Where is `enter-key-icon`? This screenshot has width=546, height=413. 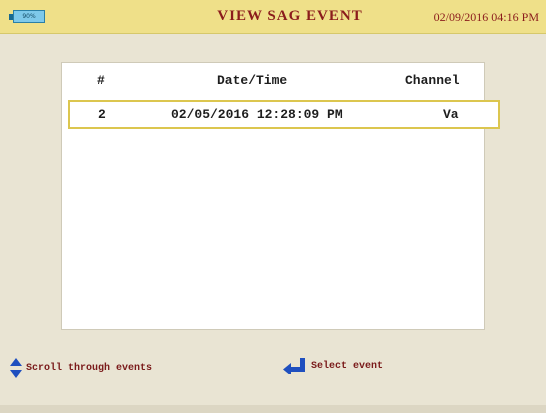
enter-key-icon is located at coordinates (294, 366).